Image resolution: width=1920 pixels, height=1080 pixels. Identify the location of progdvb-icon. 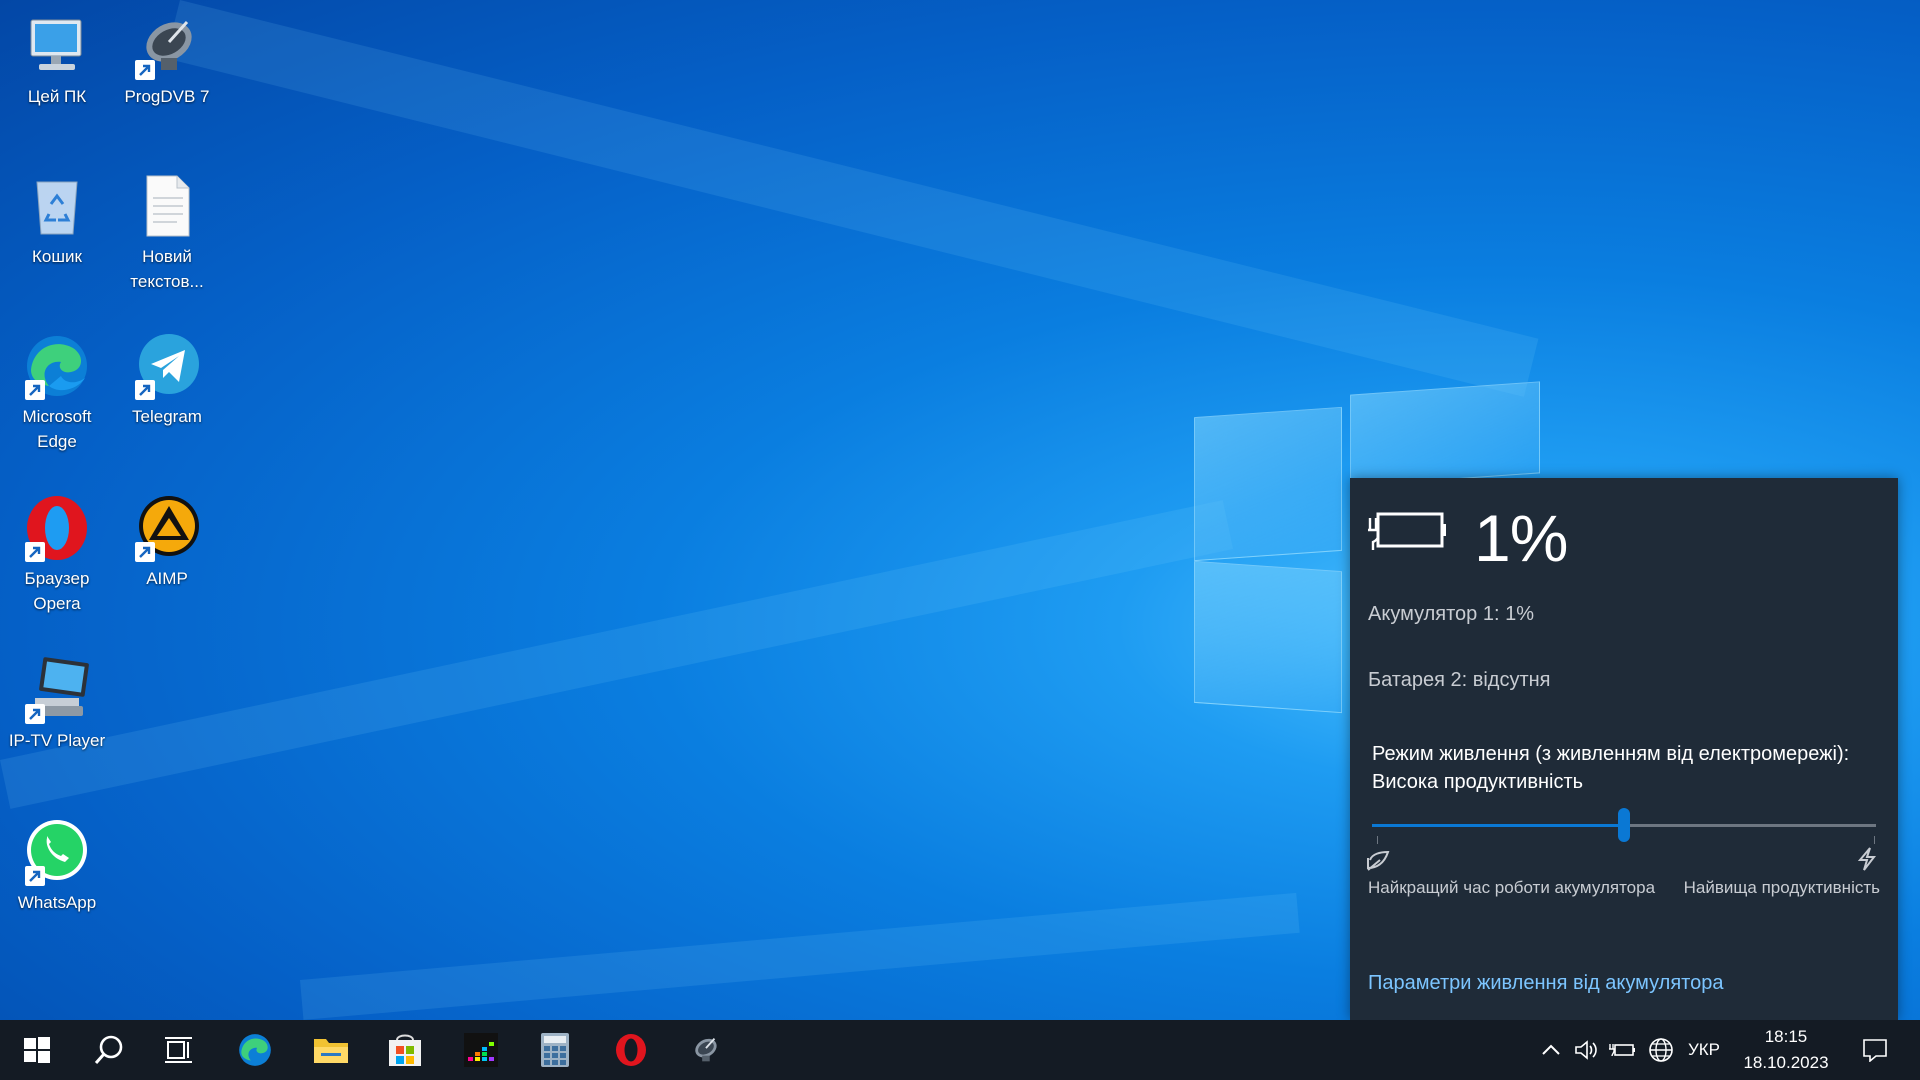
(706, 1050).